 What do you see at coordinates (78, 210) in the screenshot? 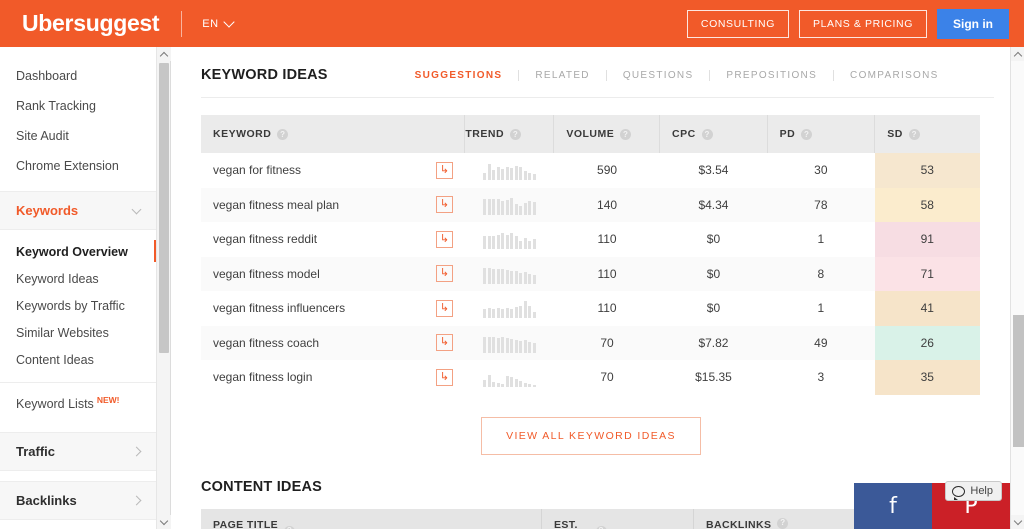
I see `sidebar-group-keywords: Keywords` at bounding box center [78, 210].